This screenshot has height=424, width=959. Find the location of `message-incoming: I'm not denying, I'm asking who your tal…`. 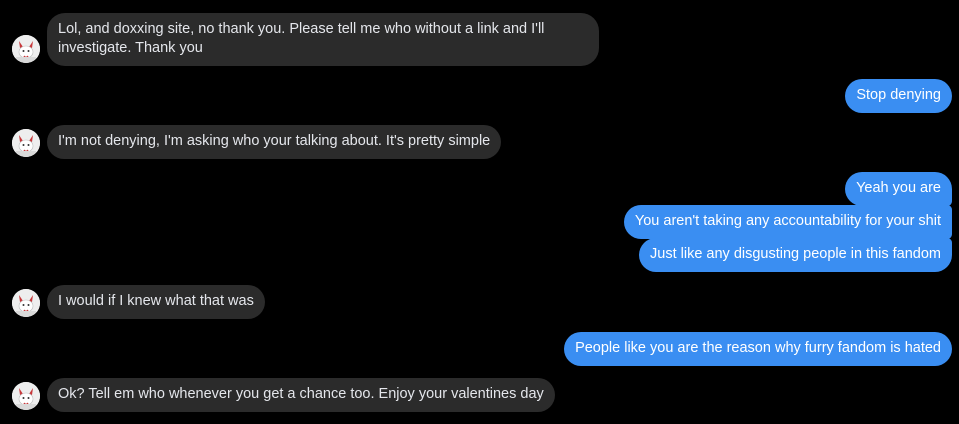

message-incoming: I'm not denying, I'm asking who your tal… is located at coordinates (274, 142).